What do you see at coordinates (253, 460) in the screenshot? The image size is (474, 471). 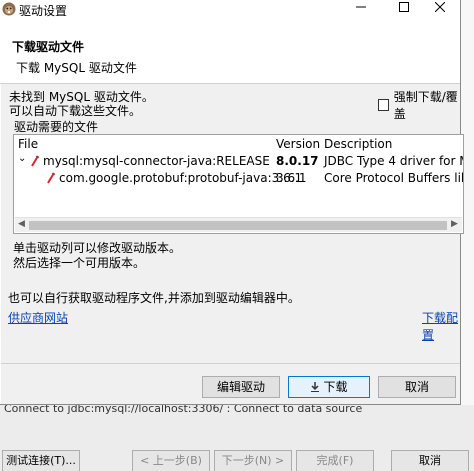 I see `next-button: 下一步(N) >` at bounding box center [253, 460].